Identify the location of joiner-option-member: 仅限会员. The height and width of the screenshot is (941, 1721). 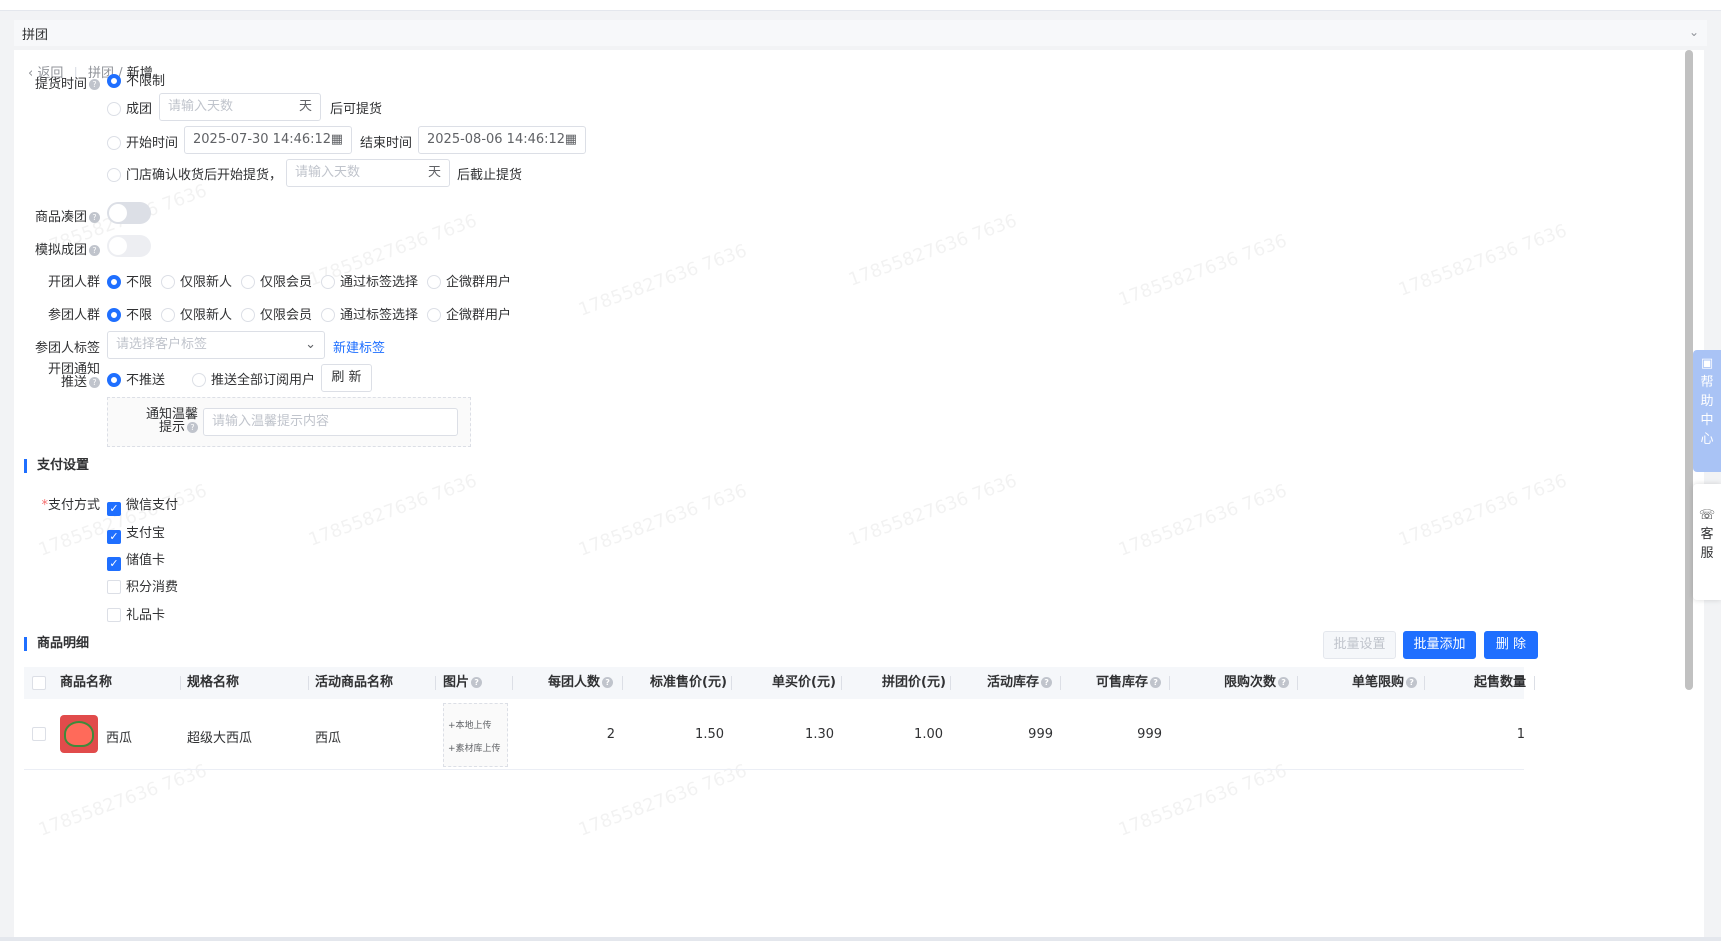
(276, 313).